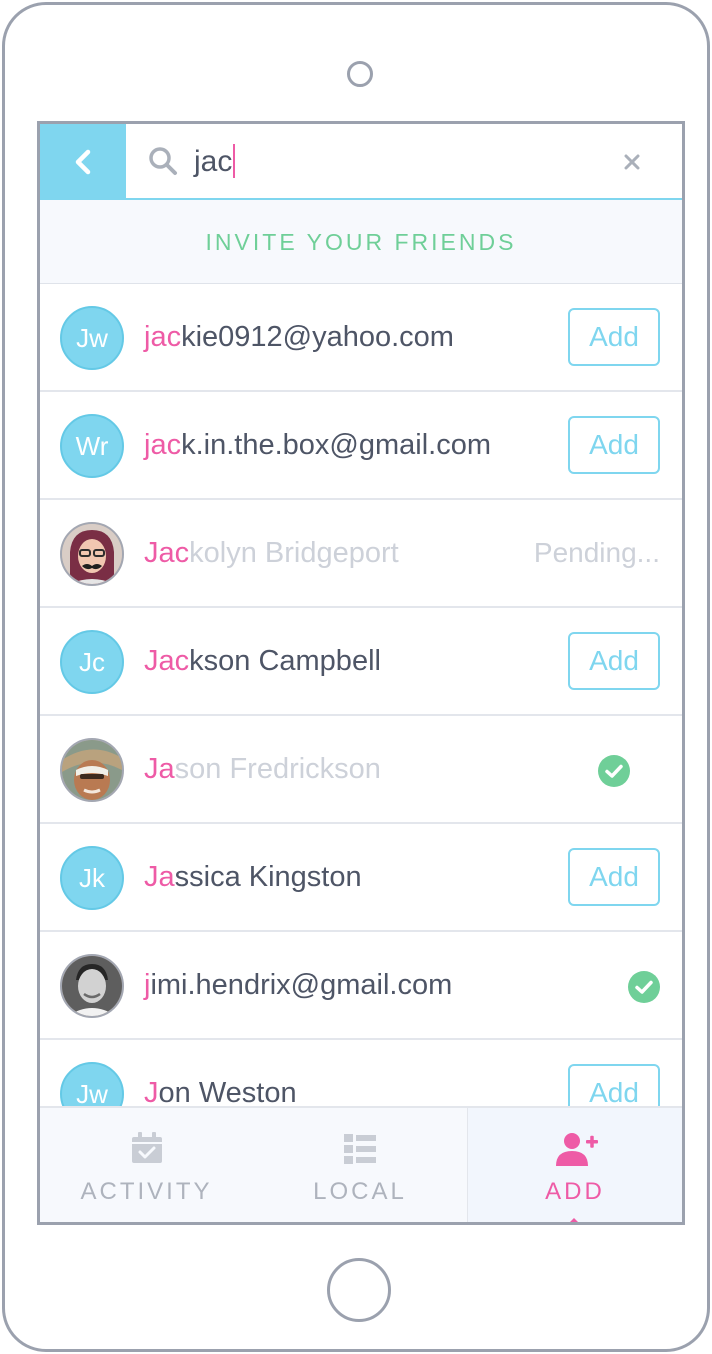 Image resolution: width=712 pixels, height=1354 pixels. I want to click on contact-name: Jackson Campbell, so click(262, 661).